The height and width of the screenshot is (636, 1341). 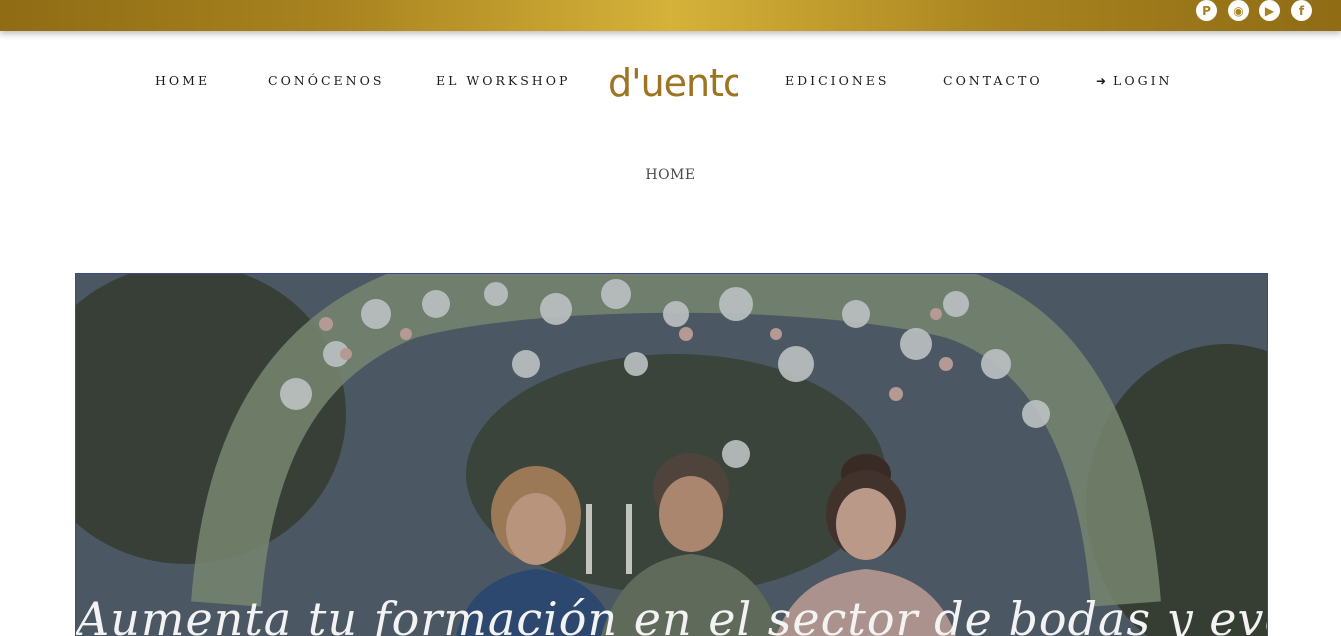 I want to click on facebook-icon: f, so click(x=1301, y=10).